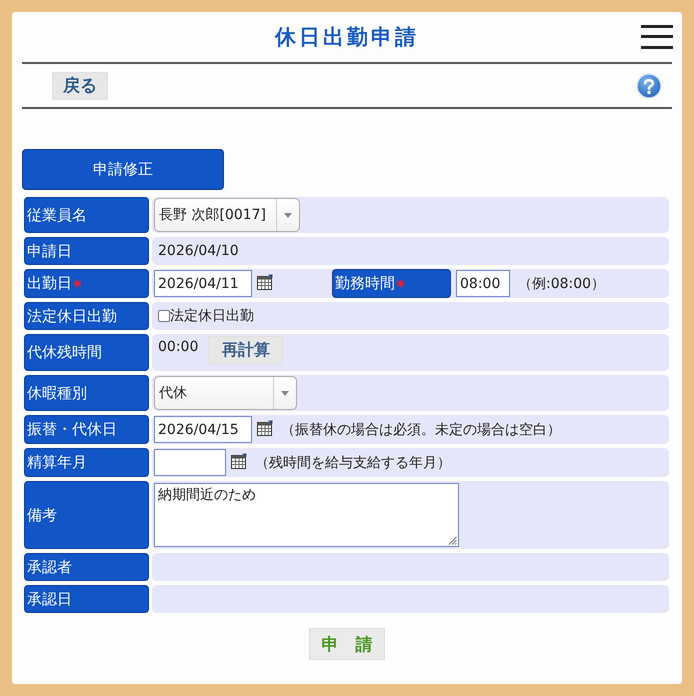 Image resolution: width=694 pixels, height=696 pixels. I want to click on field-label: 勤務時間, so click(391, 283).